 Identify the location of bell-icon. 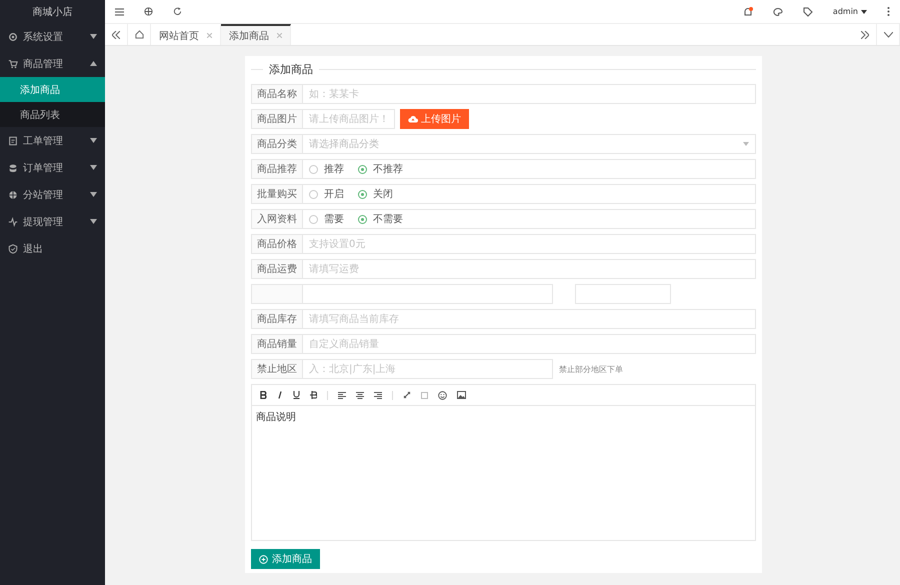
(747, 11).